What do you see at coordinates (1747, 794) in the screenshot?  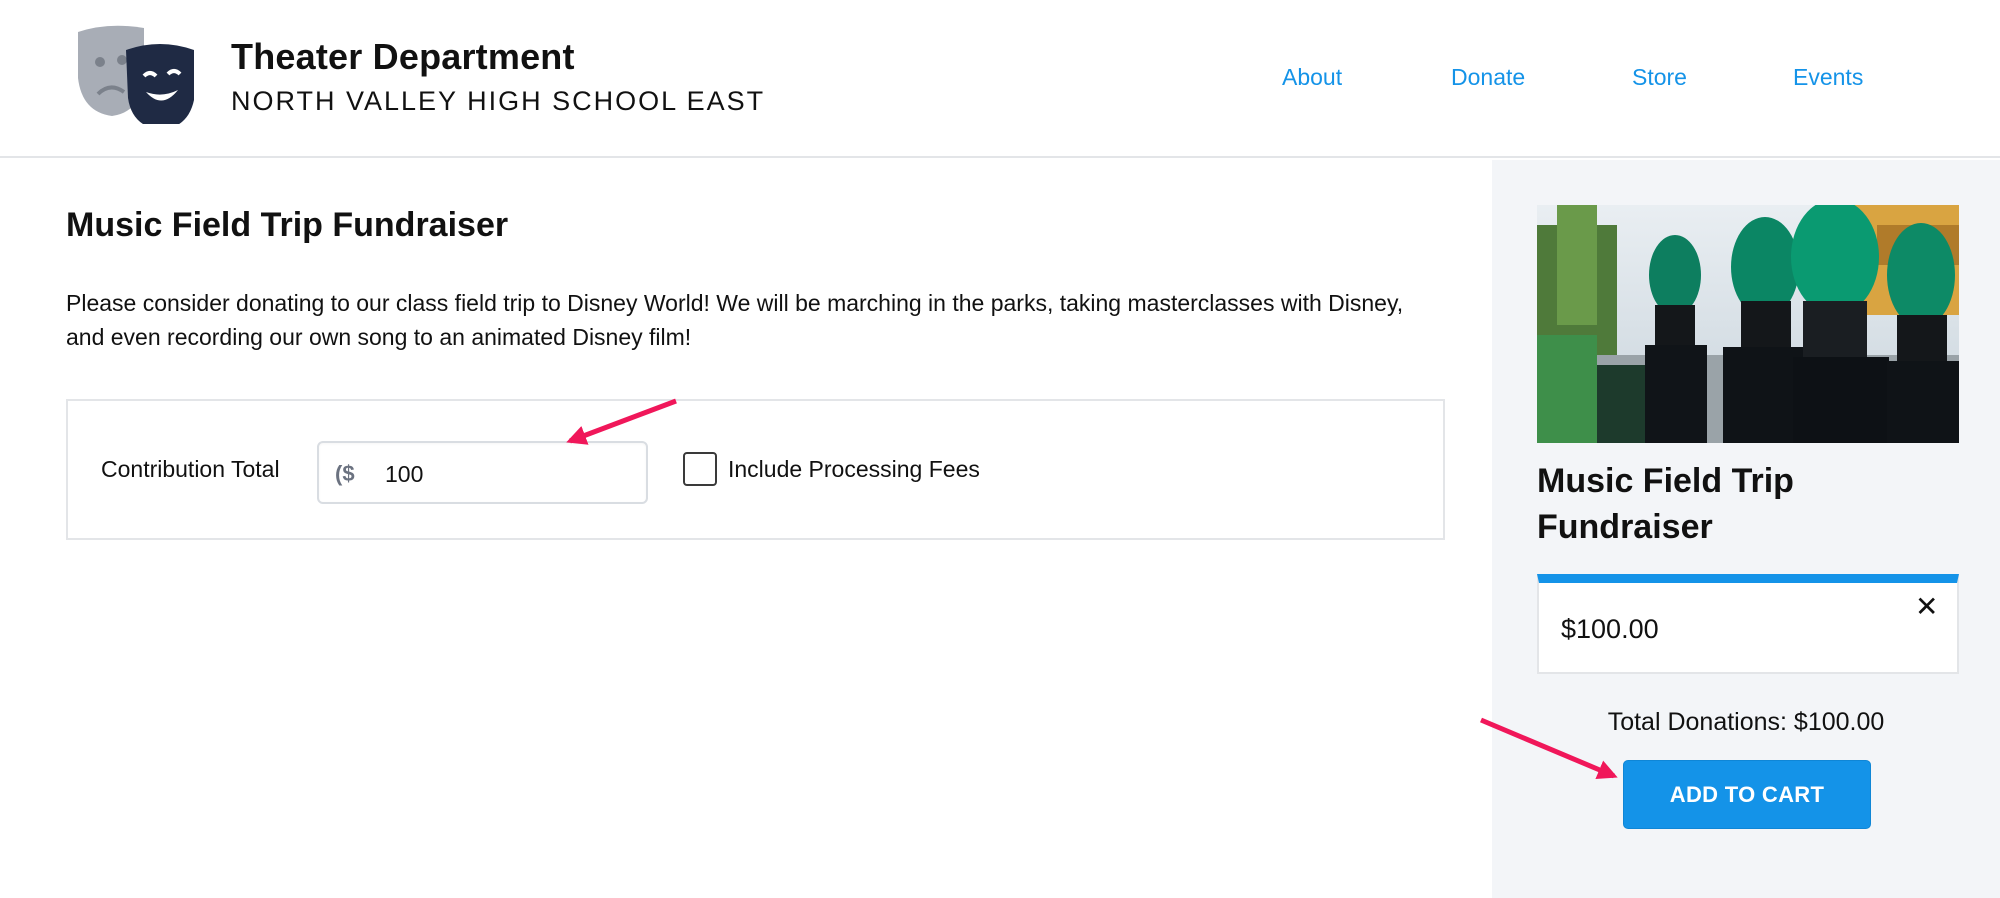 I see `add-to-cart-button: ADD TO CART` at bounding box center [1747, 794].